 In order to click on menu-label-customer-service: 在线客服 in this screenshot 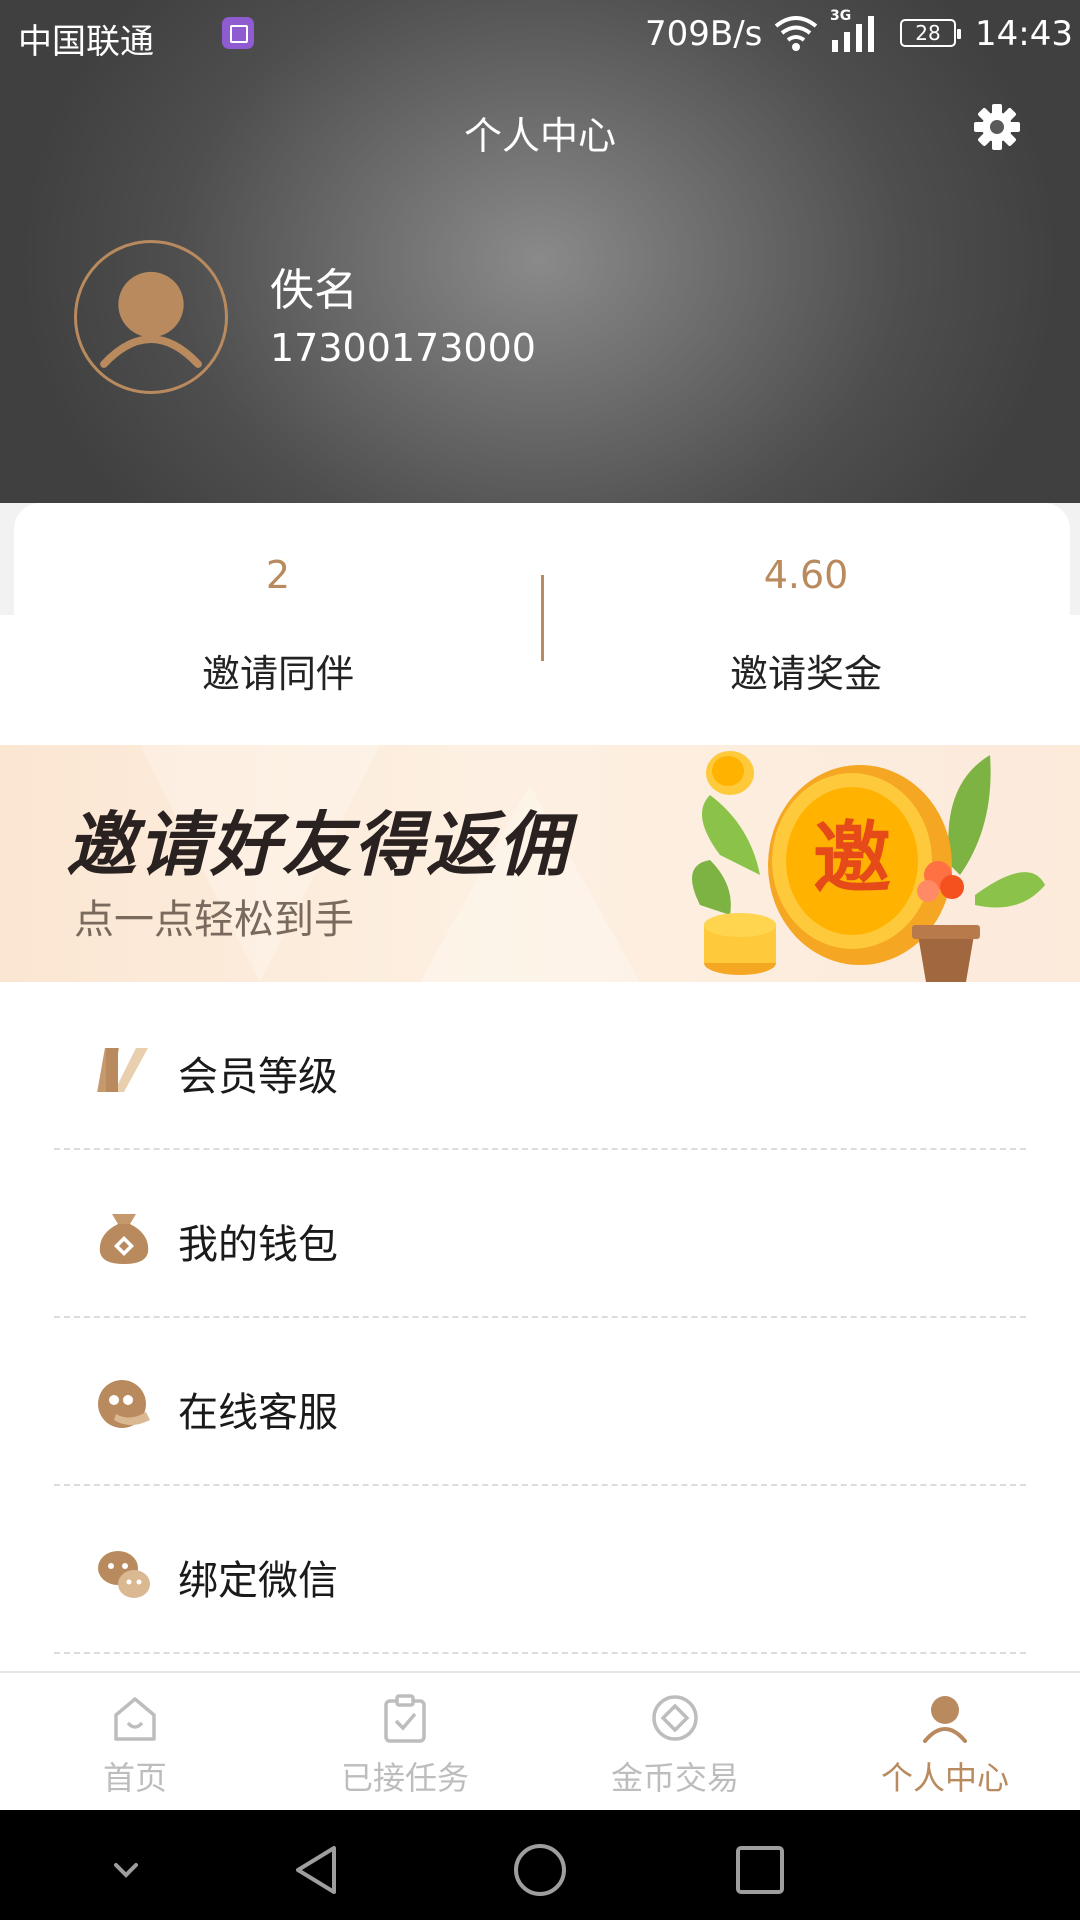, I will do `click(258, 1413)`.